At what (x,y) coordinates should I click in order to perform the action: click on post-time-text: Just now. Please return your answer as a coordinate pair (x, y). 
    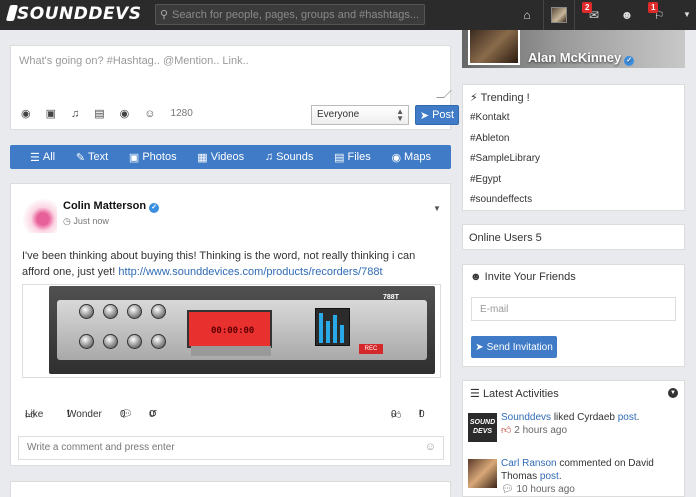
    Looking at the image, I should click on (91, 221).